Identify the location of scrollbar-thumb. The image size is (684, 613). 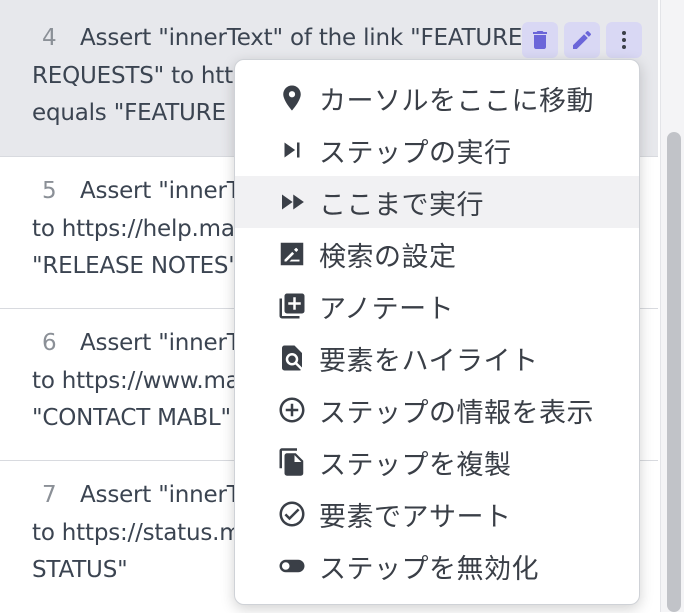
(674, 372).